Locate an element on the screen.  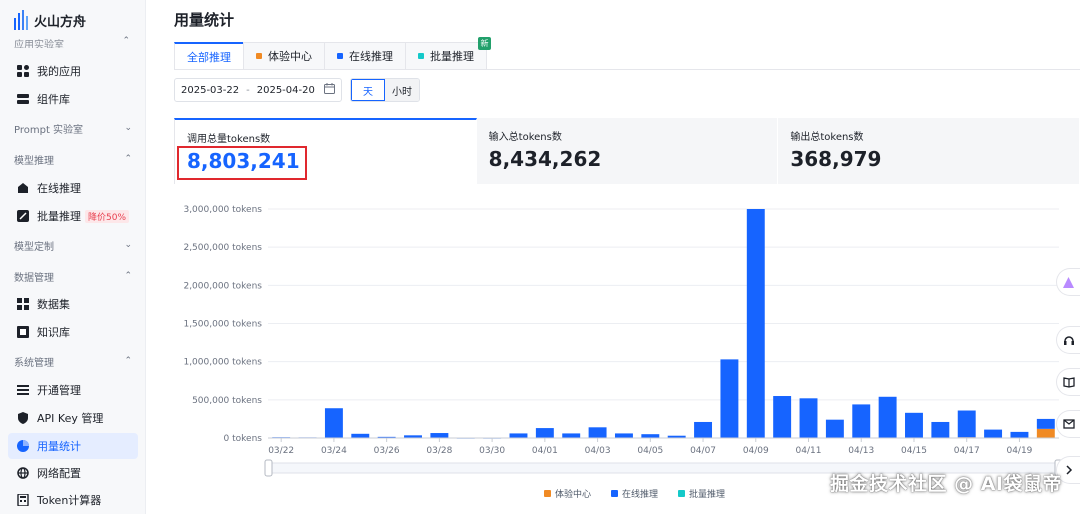
sidebar-item-label: 用量统计 is located at coordinates (59, 446).